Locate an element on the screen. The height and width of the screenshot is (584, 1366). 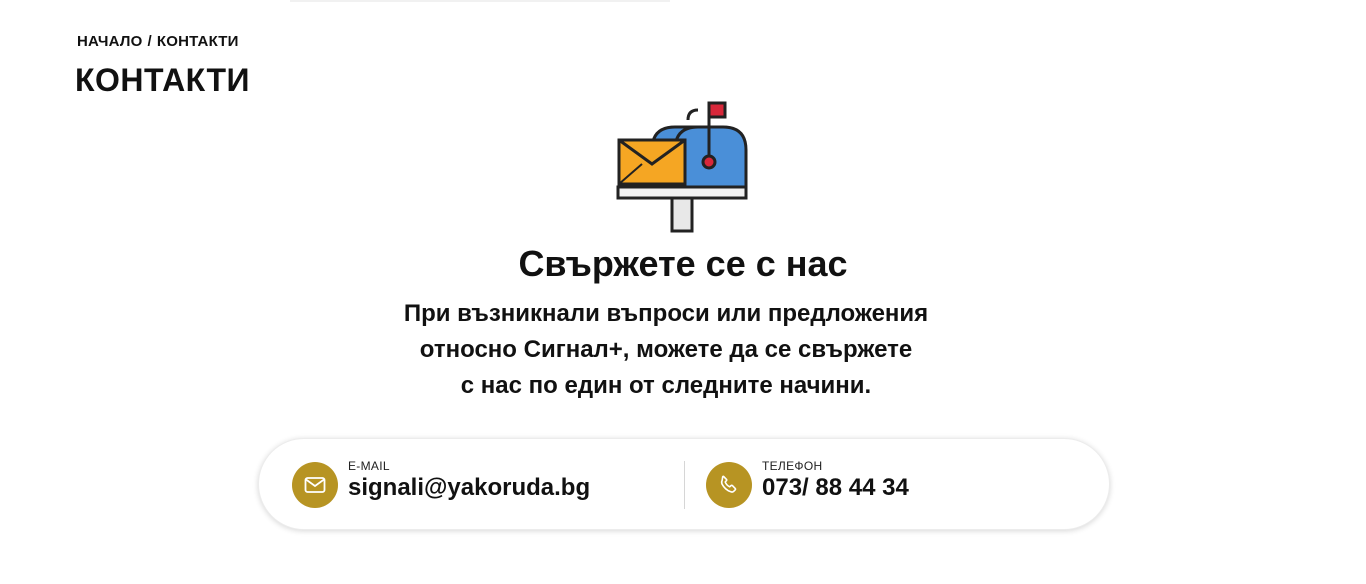
breadcrumb: НАЧАЛО / КОНТАКТИ is located at coordinates (158, 41).